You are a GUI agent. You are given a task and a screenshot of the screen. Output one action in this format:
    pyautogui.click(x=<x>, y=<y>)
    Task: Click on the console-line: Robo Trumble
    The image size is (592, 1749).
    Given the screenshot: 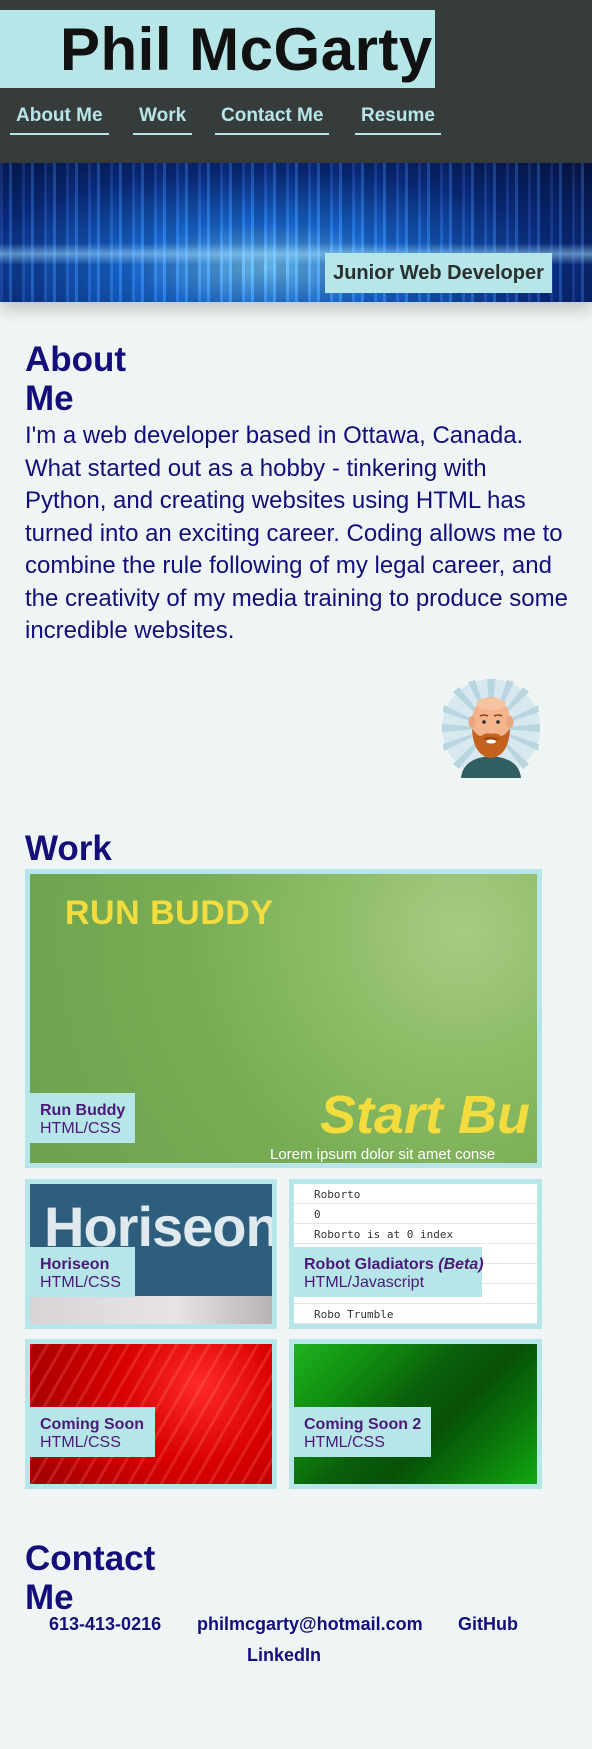 What is the action you would take?
    pyautogui.click(x=415, y=1315)
    